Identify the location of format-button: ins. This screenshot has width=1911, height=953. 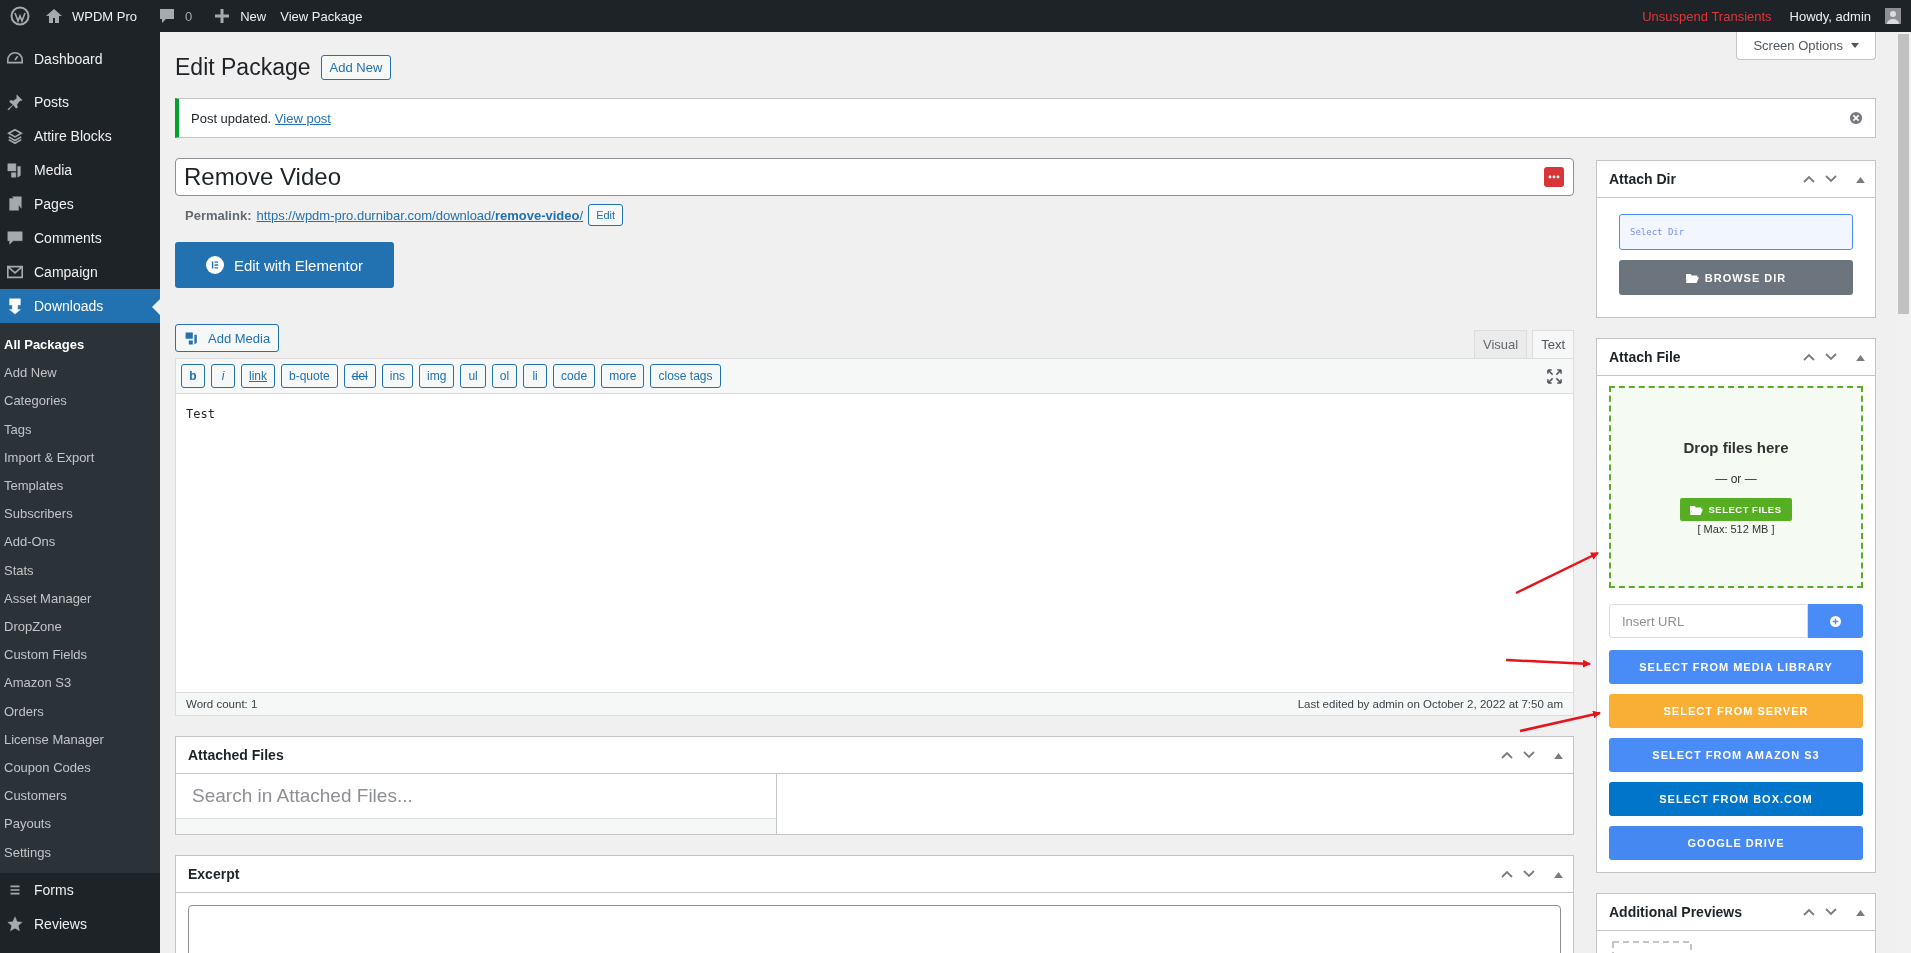
(397, 376).